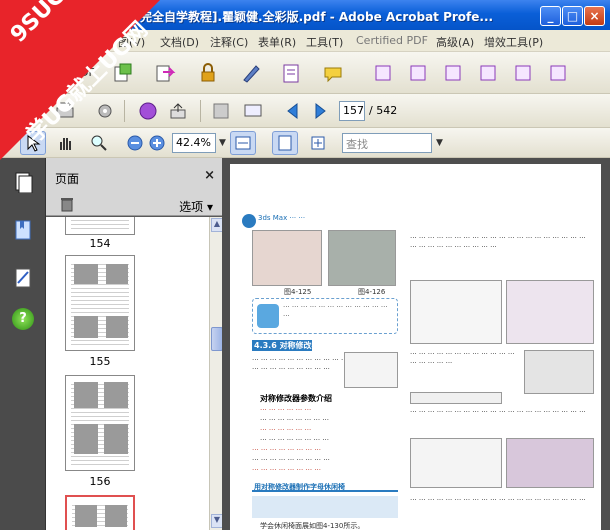  I want to click on figure-wireframe-image, so click(456, 312).